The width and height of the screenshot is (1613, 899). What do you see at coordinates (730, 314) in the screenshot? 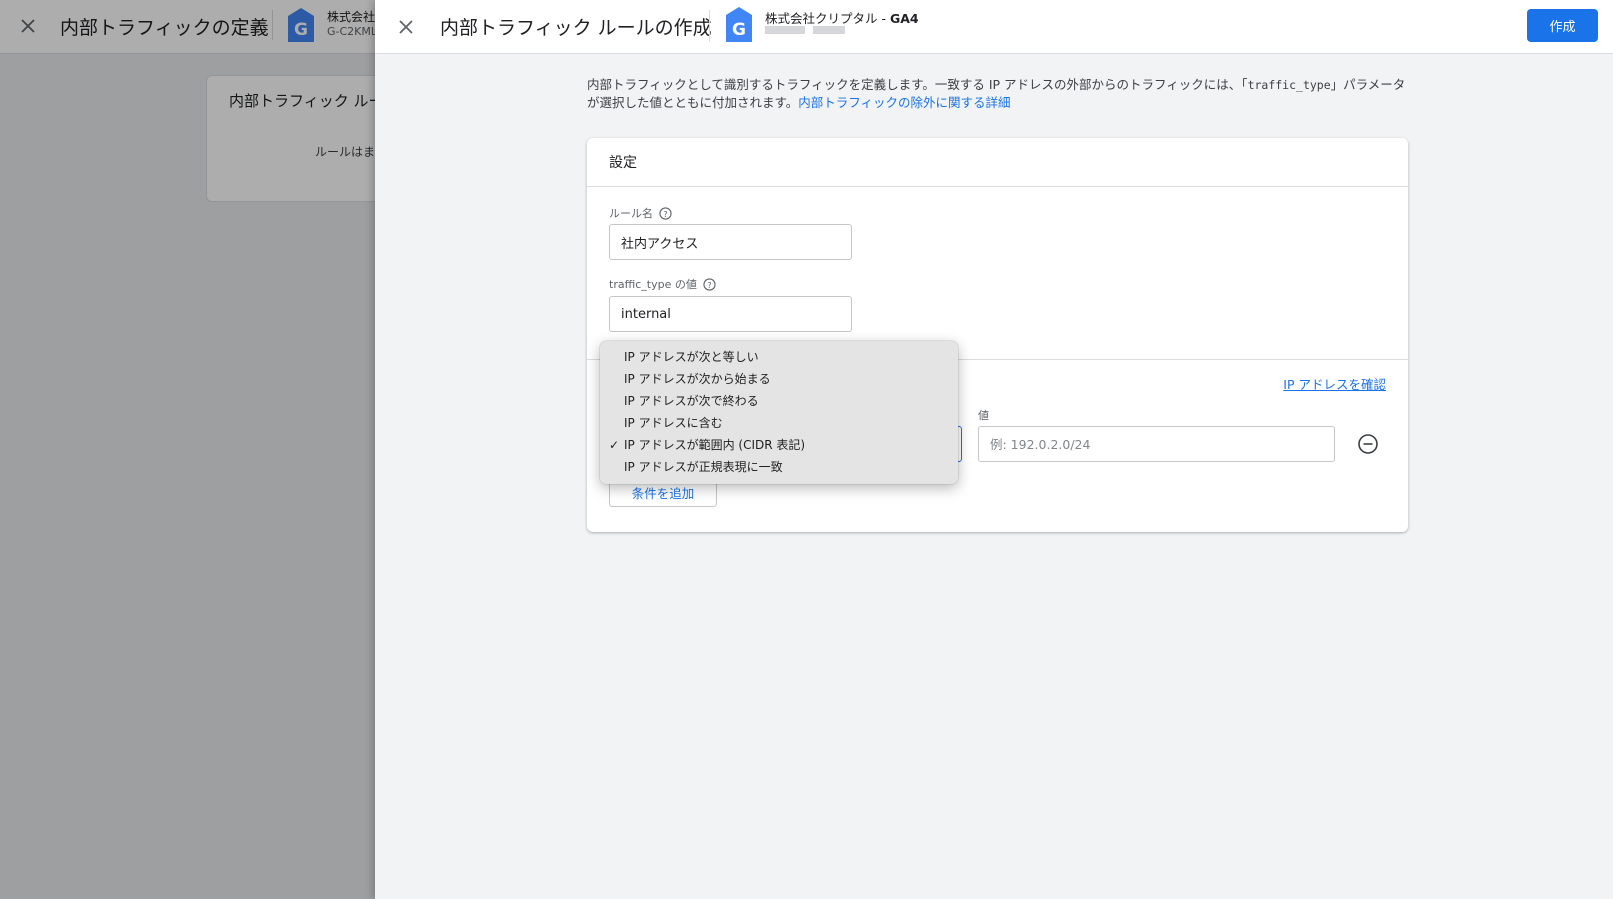
I see `traffic-type-input` at bounding box center [730, 314].